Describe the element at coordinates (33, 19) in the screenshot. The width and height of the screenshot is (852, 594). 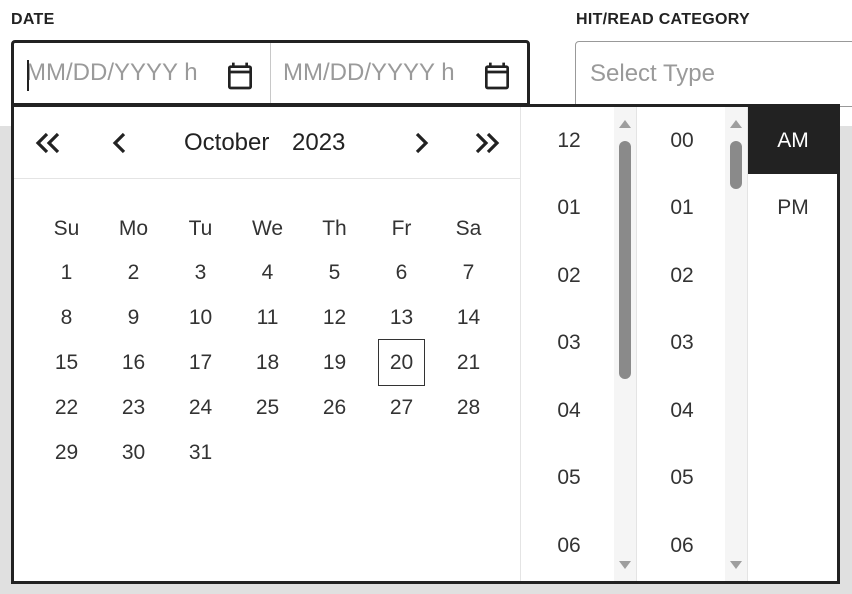
I see `date-label: DATE` at that location.